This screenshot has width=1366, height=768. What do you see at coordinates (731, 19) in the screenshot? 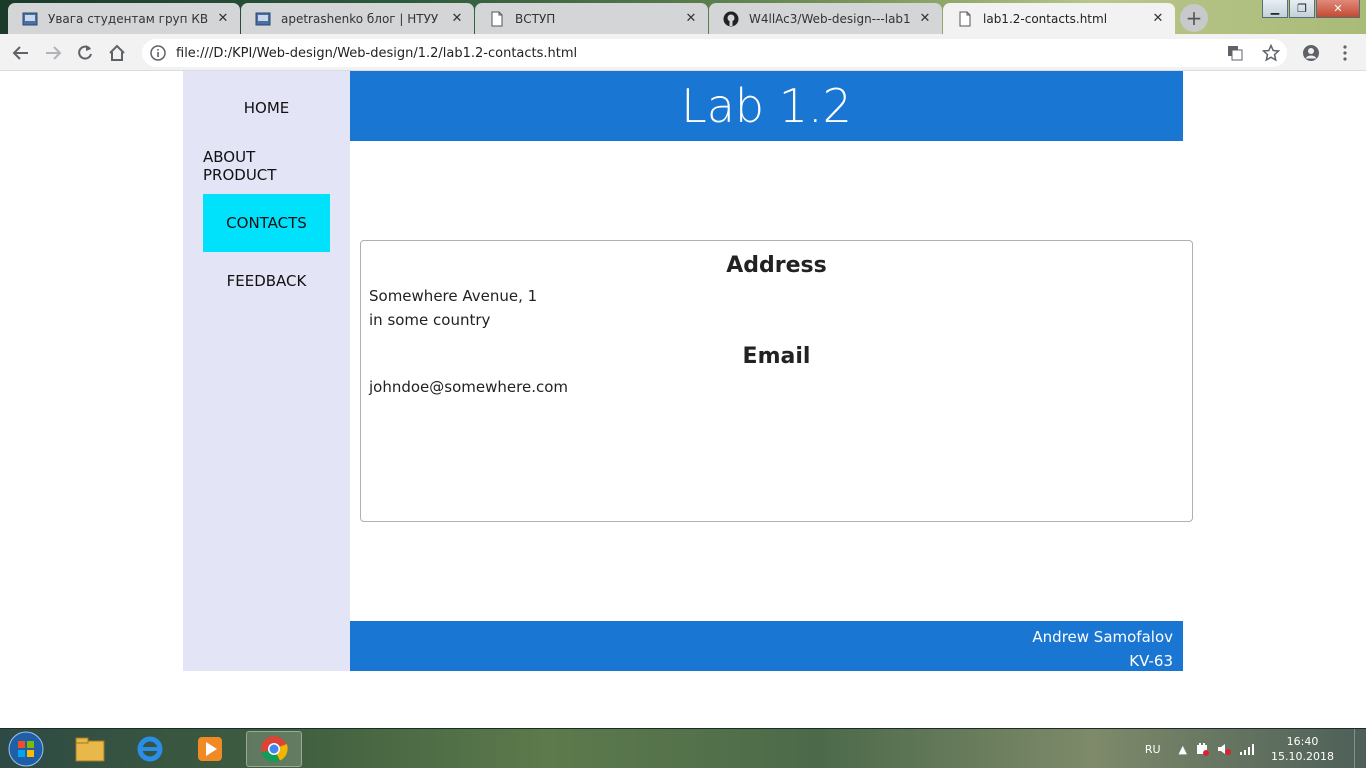
I see `github-icon` at bounding box center [731, 19].